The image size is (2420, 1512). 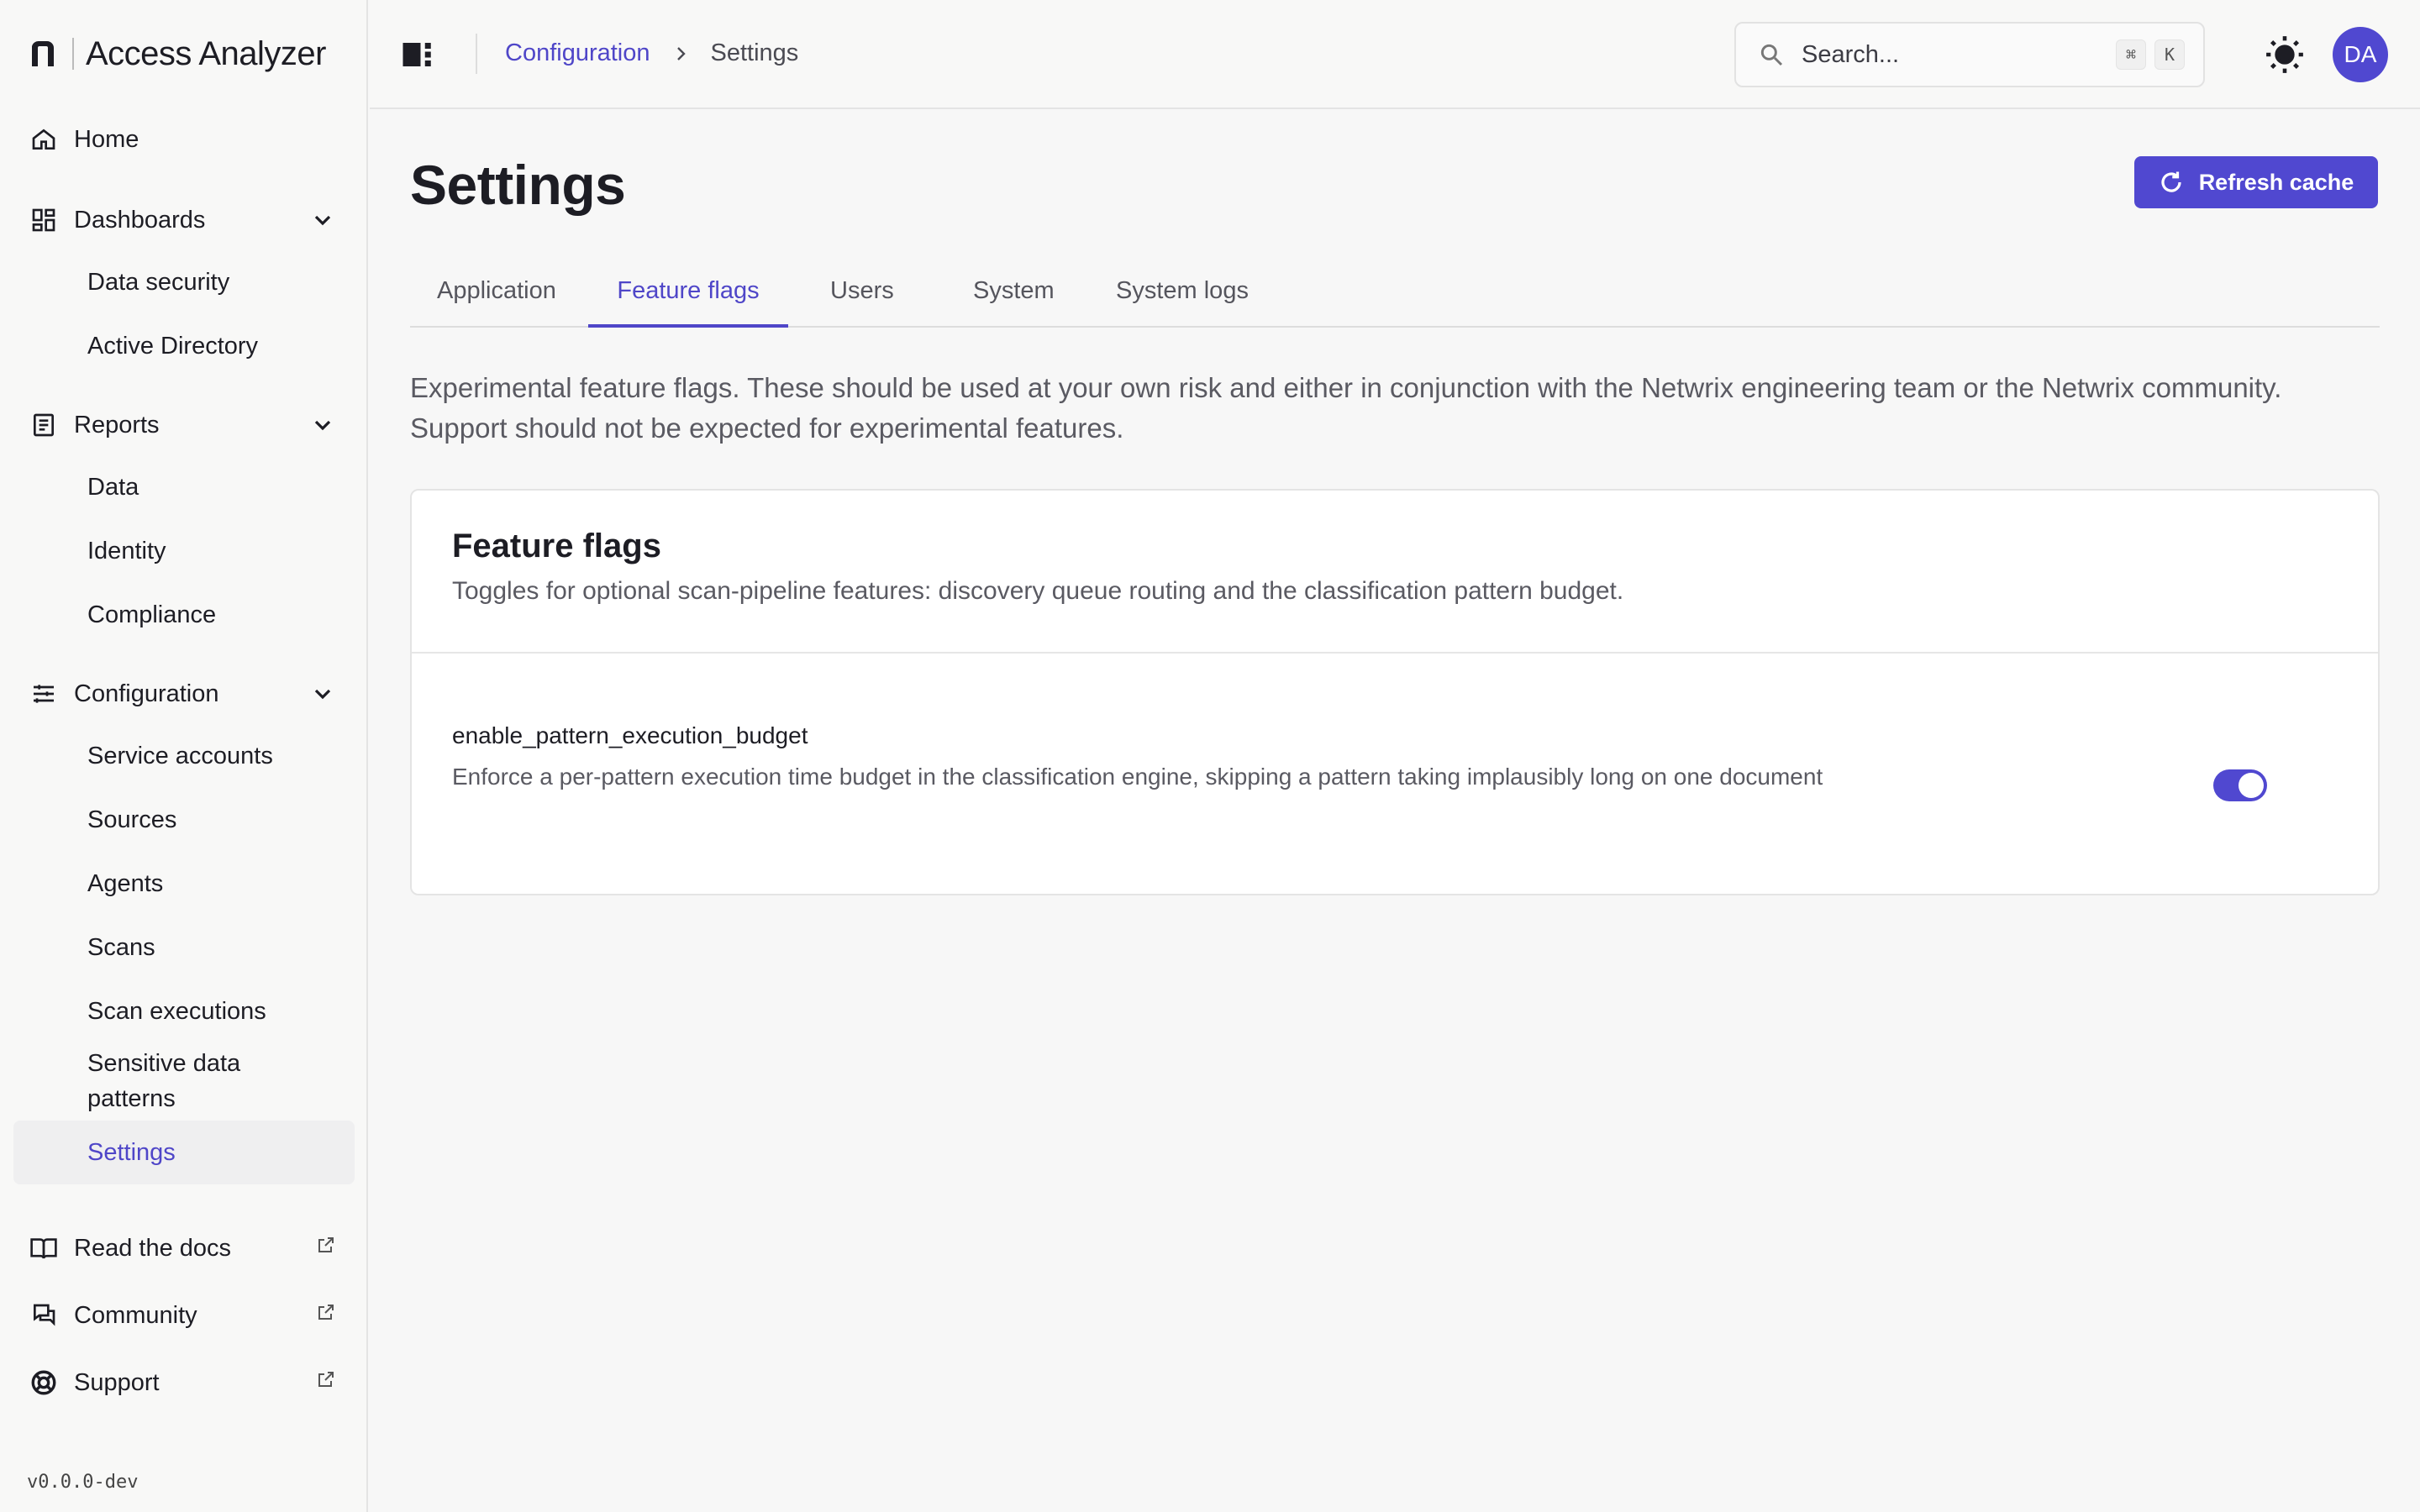 What do you see at coordinates (577, 53) in the screenshot?
I see `breadcrumb-configuration: Configuration` at bounding box center [577, 53].